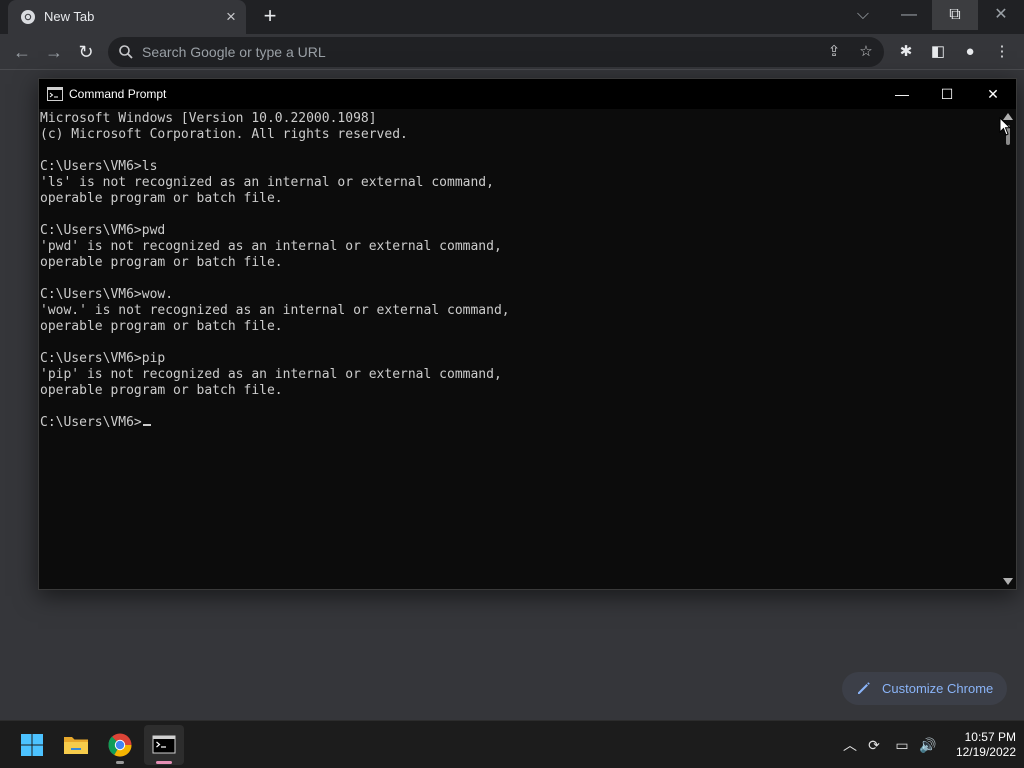 This screenshot has width=1024, height=768. Describe the element at coordinates (947, 94) in the screenshot. I see `cmd-maximize-icon: ☐` at that location.